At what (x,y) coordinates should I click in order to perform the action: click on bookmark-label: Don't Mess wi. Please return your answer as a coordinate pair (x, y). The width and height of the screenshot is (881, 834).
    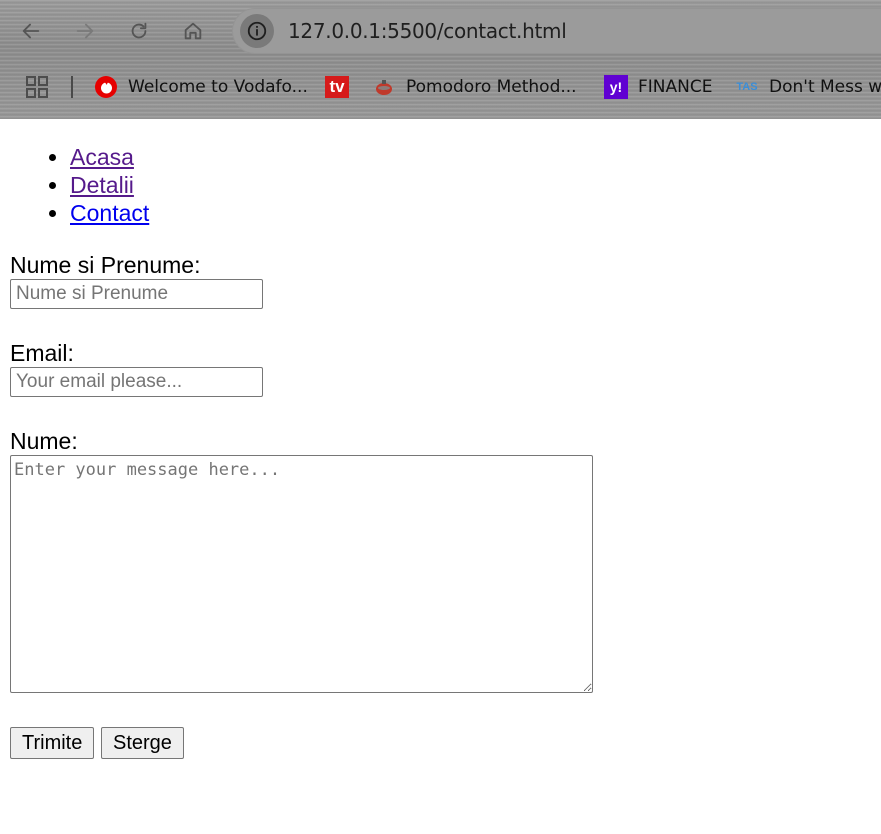
    Looking at the image, I should click on (825, 87).